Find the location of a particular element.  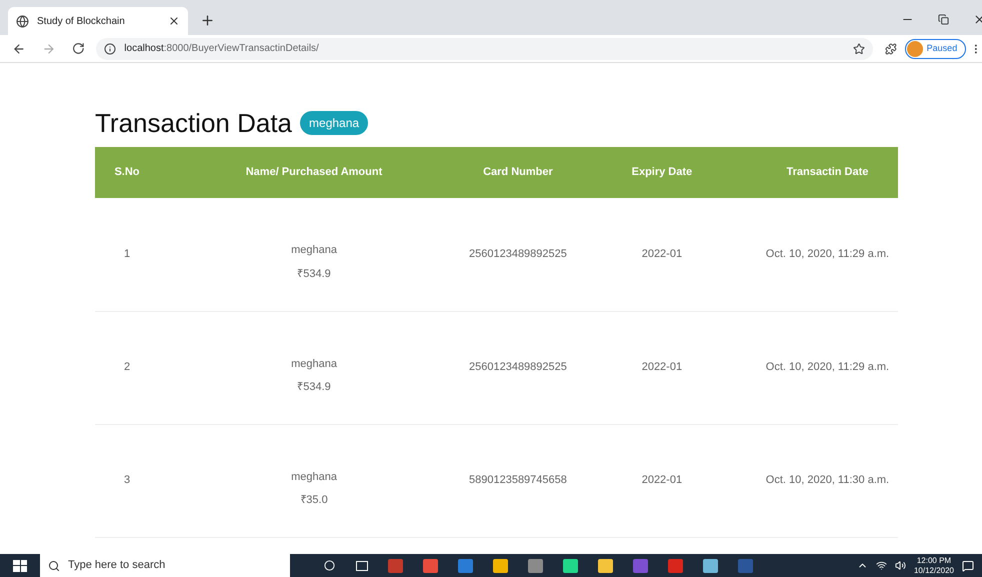

column-header: Transactin Date is located at coordinates (827, 172).